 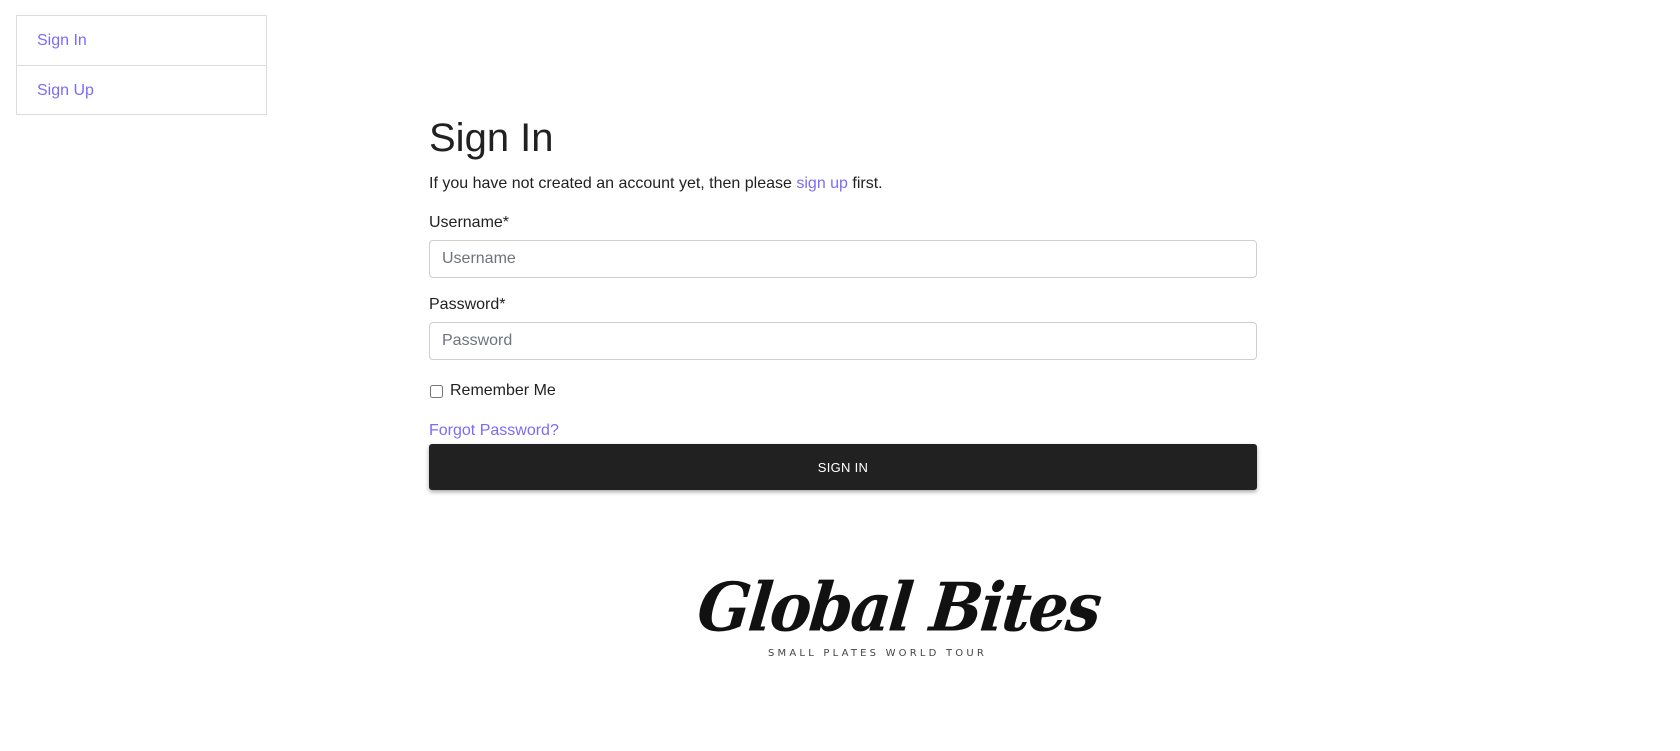 I want to click on forgot-password-link: Forgot Password?, so click(x=494, y=431).